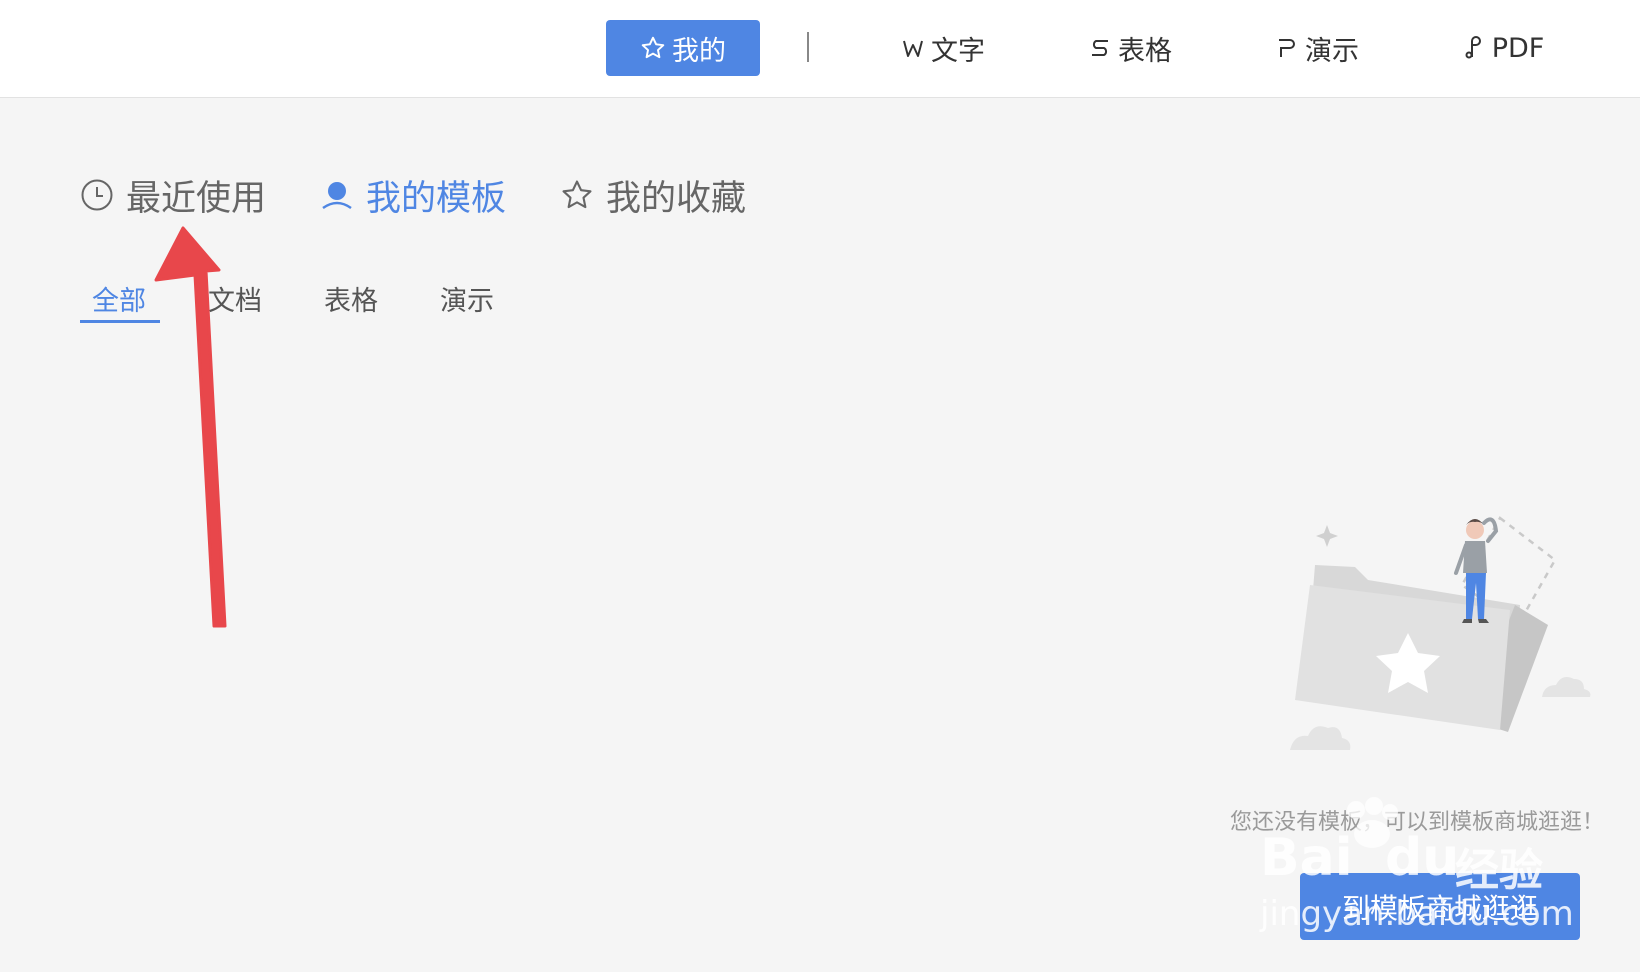 The width and height of the screenshot is (1640, 972). I want to click on top-tab-mine: 我的, so click(683, 48).